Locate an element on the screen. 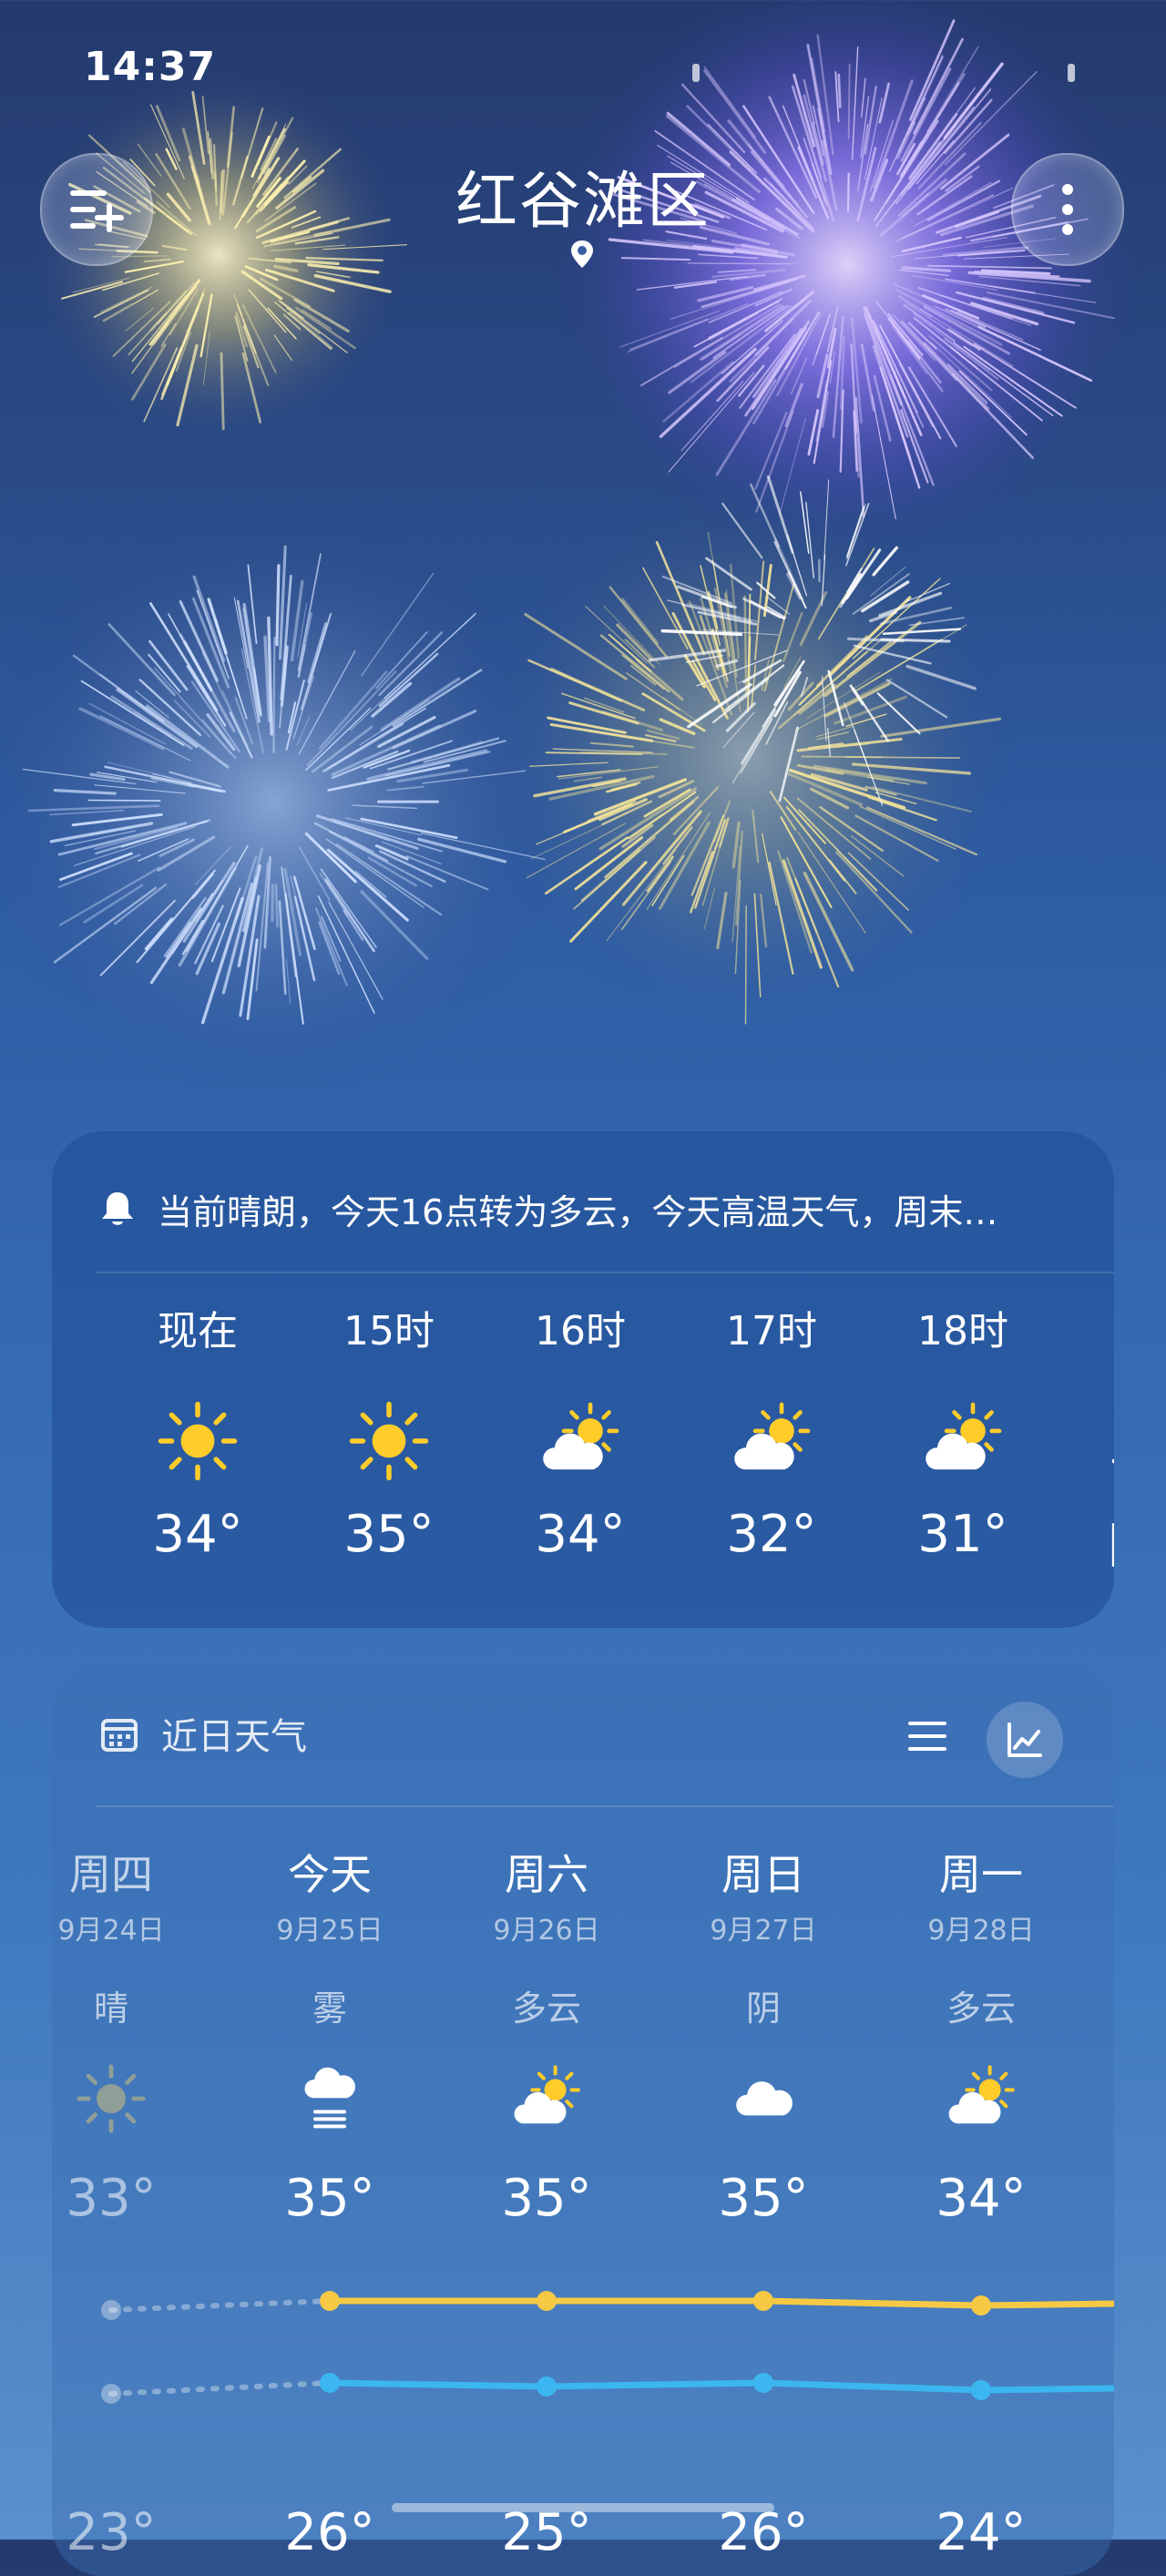 This screenshot has width=1166, height=2576. hour-temperature: 31° is located at coordinates (963, 1534).